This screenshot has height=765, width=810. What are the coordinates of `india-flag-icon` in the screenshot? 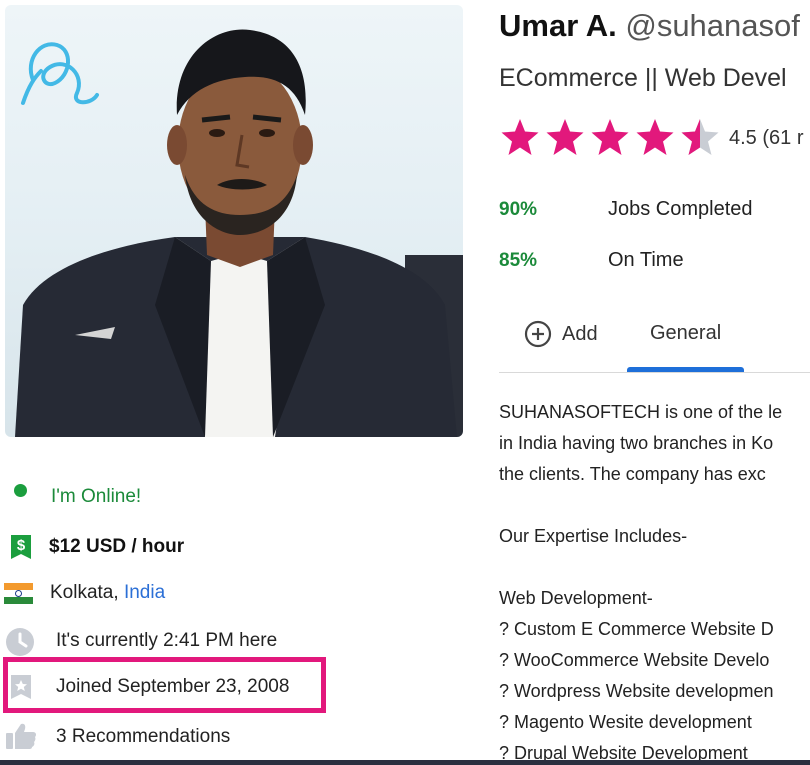 It's located at (18, 593).